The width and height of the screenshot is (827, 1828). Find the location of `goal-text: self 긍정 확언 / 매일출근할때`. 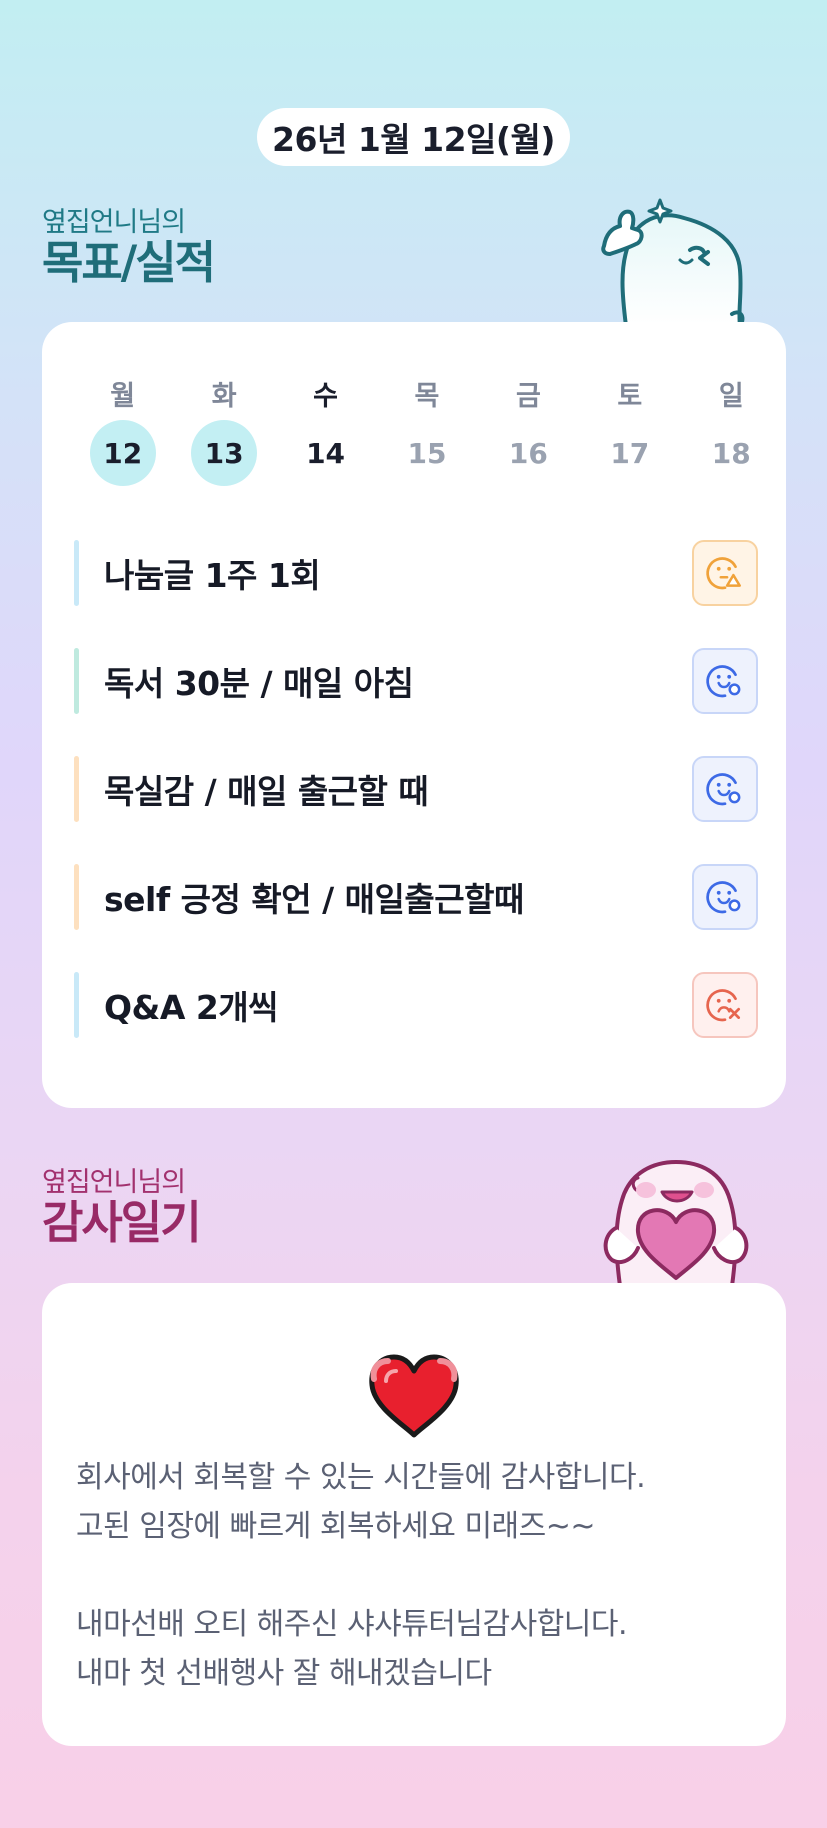

goal-text: self 긍정 확언 / 매일출근할때 is located at coordinates (314, 899).